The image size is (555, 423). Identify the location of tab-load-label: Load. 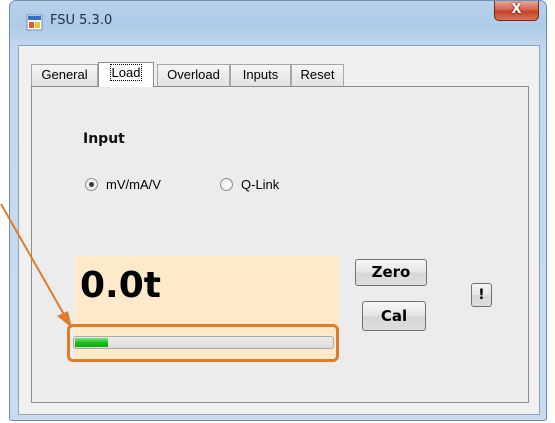
(126, 72).